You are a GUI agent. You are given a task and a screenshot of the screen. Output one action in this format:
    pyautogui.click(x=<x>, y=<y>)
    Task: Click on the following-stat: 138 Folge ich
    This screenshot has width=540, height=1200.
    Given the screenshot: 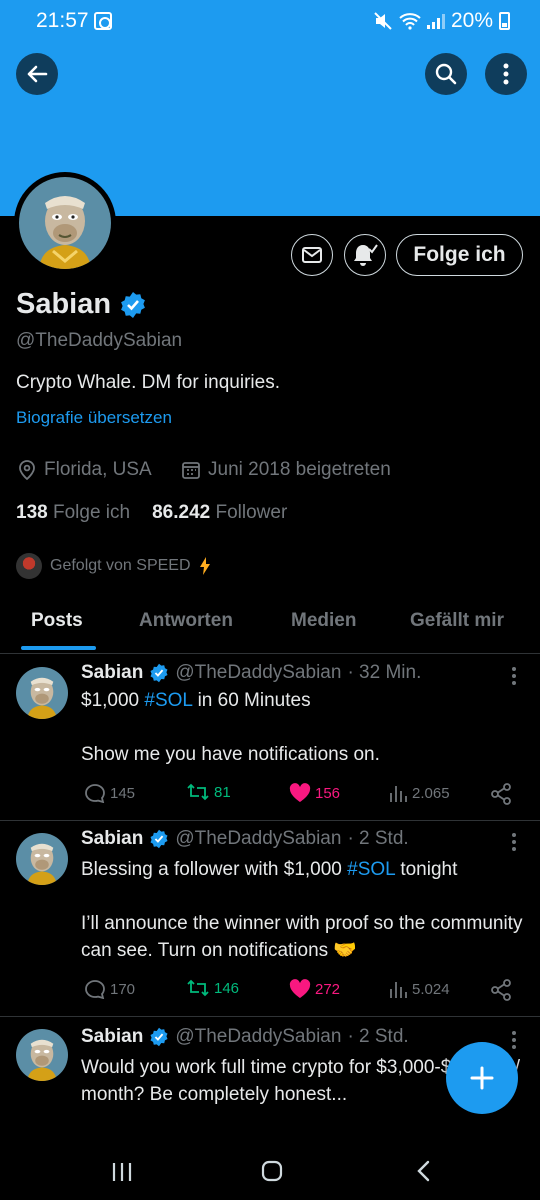 What is the action you would take?
    pyautogui.click(x=73, y=513)
    